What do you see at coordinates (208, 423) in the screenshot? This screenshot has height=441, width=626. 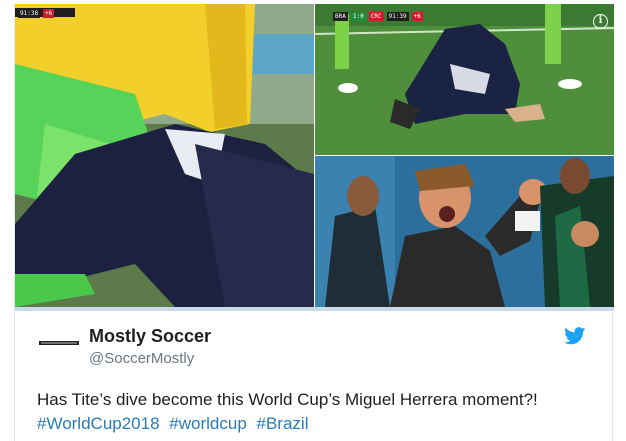 I see `hashtag-link: #worldcup` at bounding box center [208, 423].